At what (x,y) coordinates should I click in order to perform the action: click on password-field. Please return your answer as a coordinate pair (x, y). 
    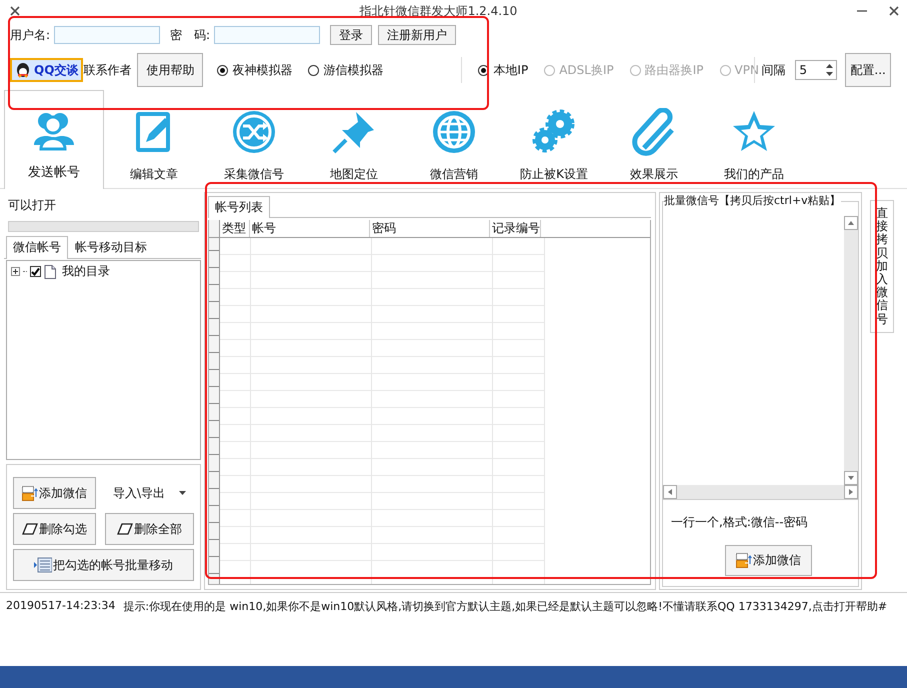
    Looking at the image, I should click on (267, 35).